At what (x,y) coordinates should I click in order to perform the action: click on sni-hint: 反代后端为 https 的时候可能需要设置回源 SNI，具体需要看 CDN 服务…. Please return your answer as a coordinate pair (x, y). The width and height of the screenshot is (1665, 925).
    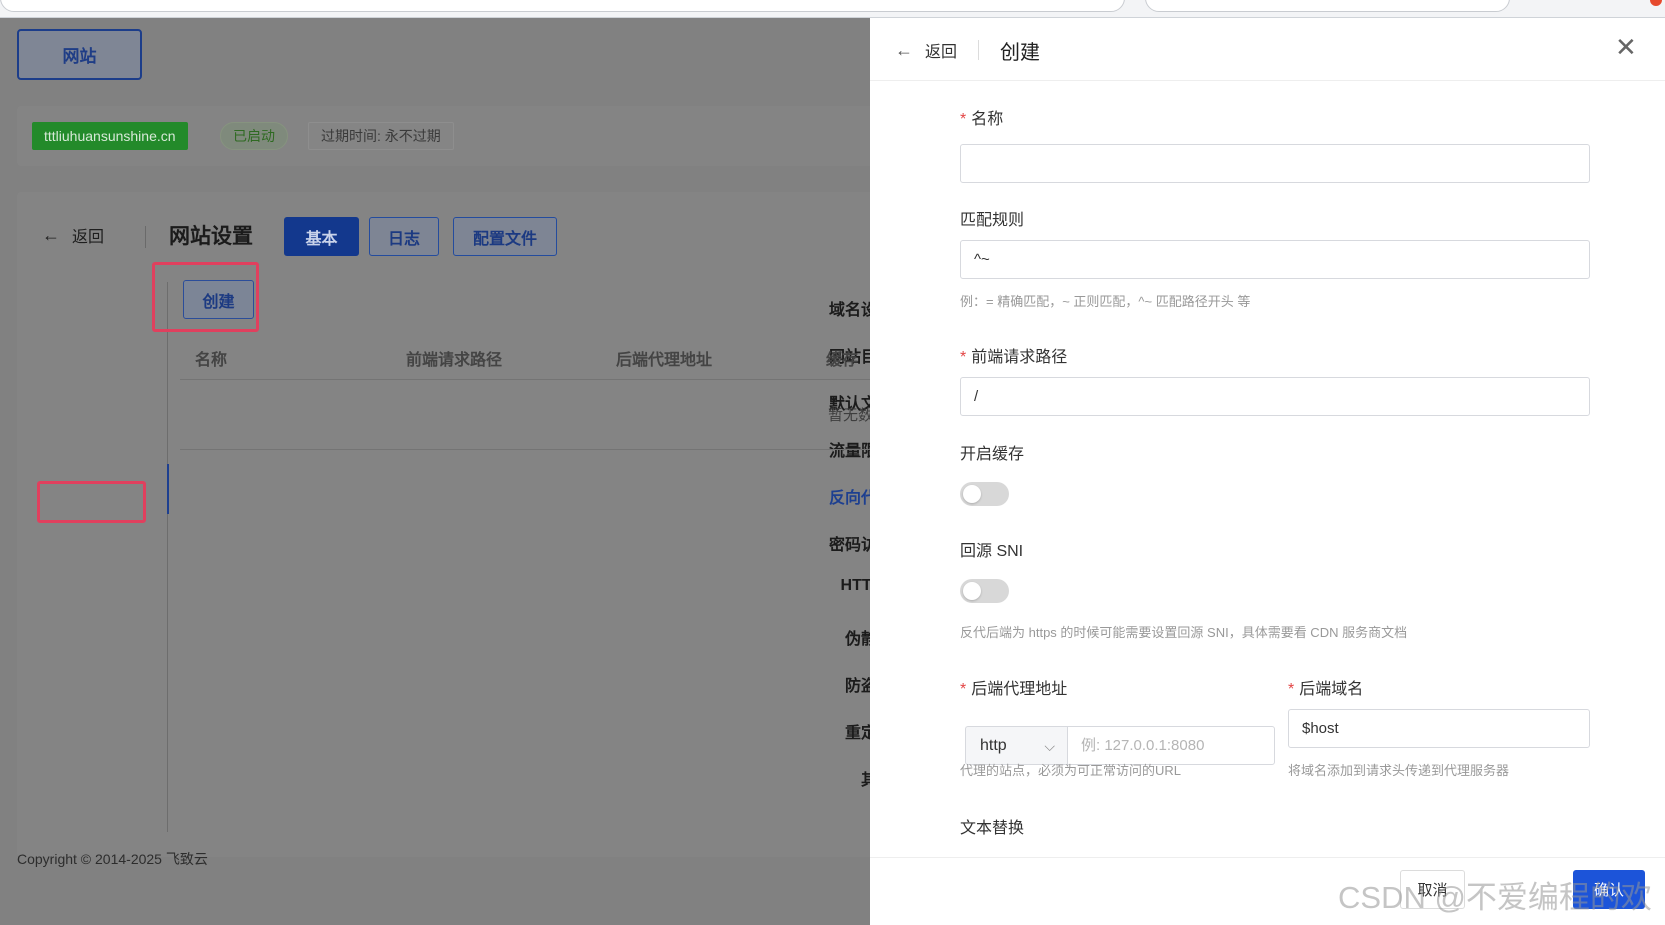
    Looking at the image, I should click on (1184, 632).